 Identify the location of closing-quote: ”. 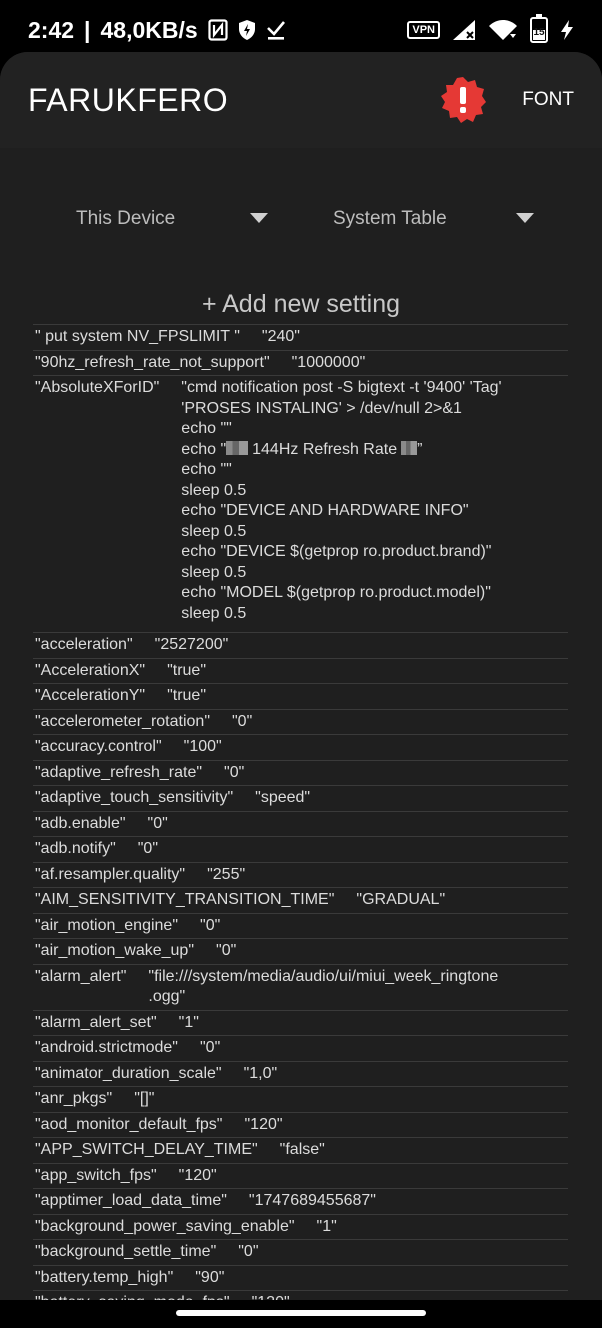
(420, 449).